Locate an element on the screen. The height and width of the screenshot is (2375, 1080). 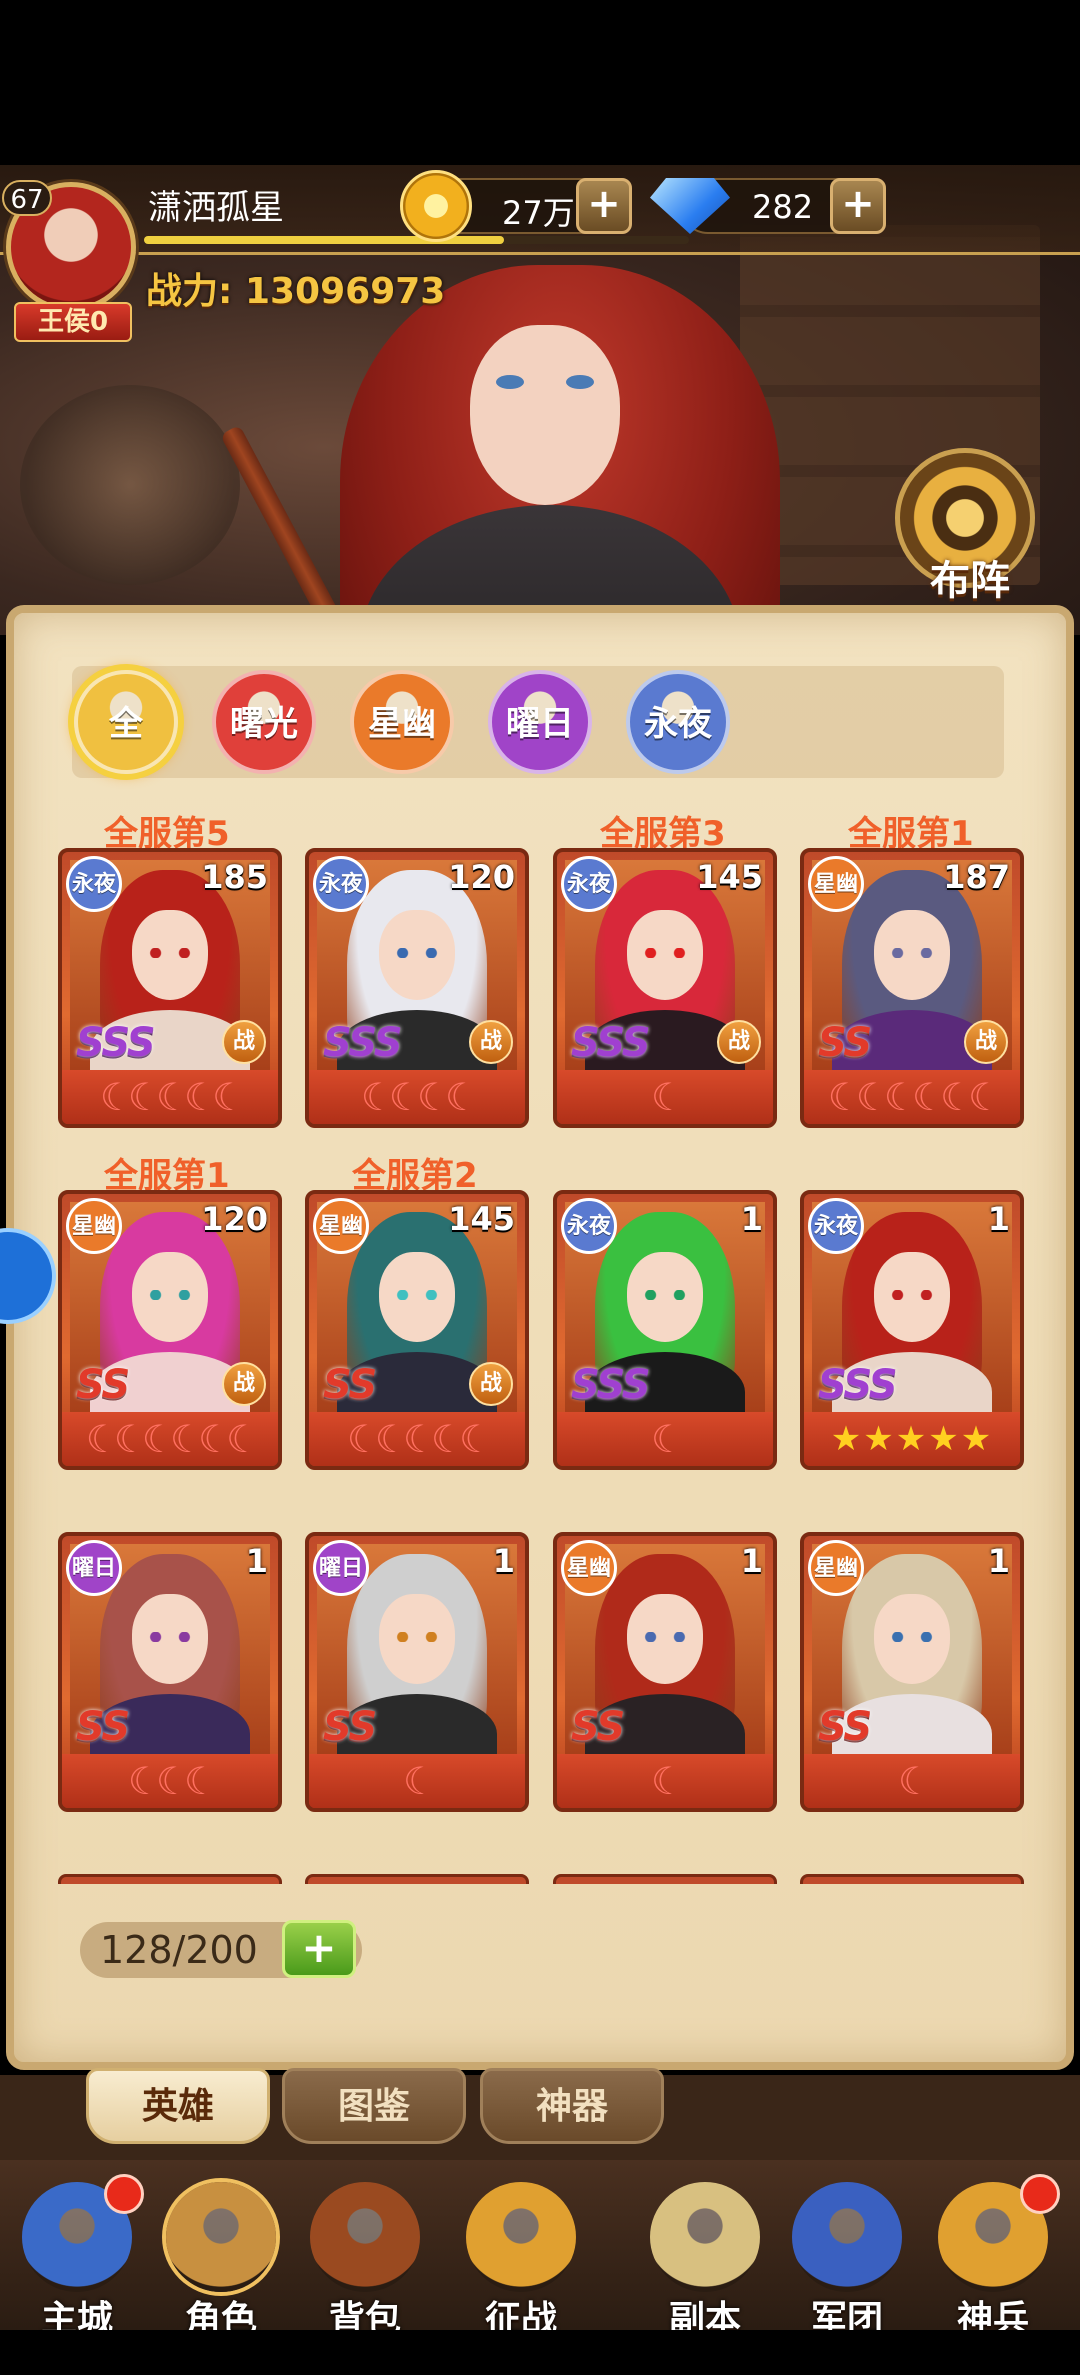
player-rank-badge: 王侯0 is located at coordinates (73, 322).